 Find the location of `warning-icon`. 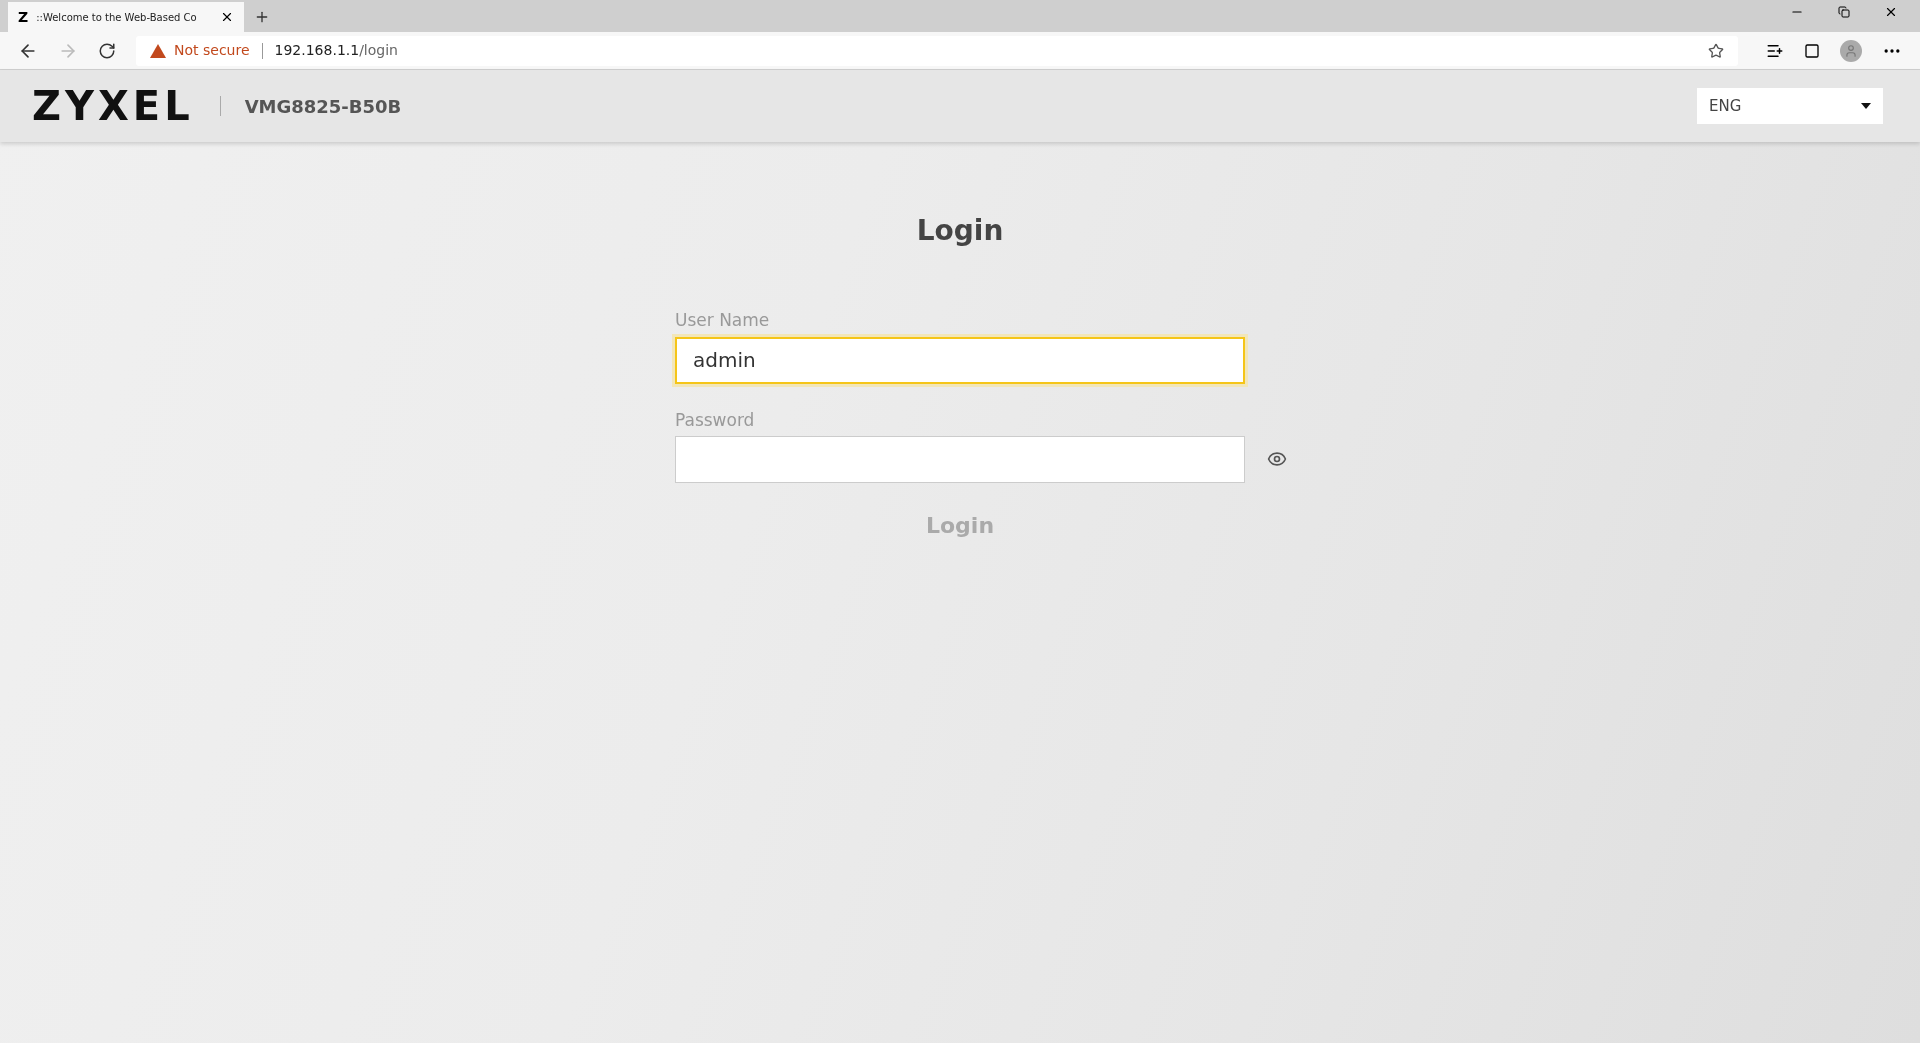

warning-icon is located at coordinates (158, 50).